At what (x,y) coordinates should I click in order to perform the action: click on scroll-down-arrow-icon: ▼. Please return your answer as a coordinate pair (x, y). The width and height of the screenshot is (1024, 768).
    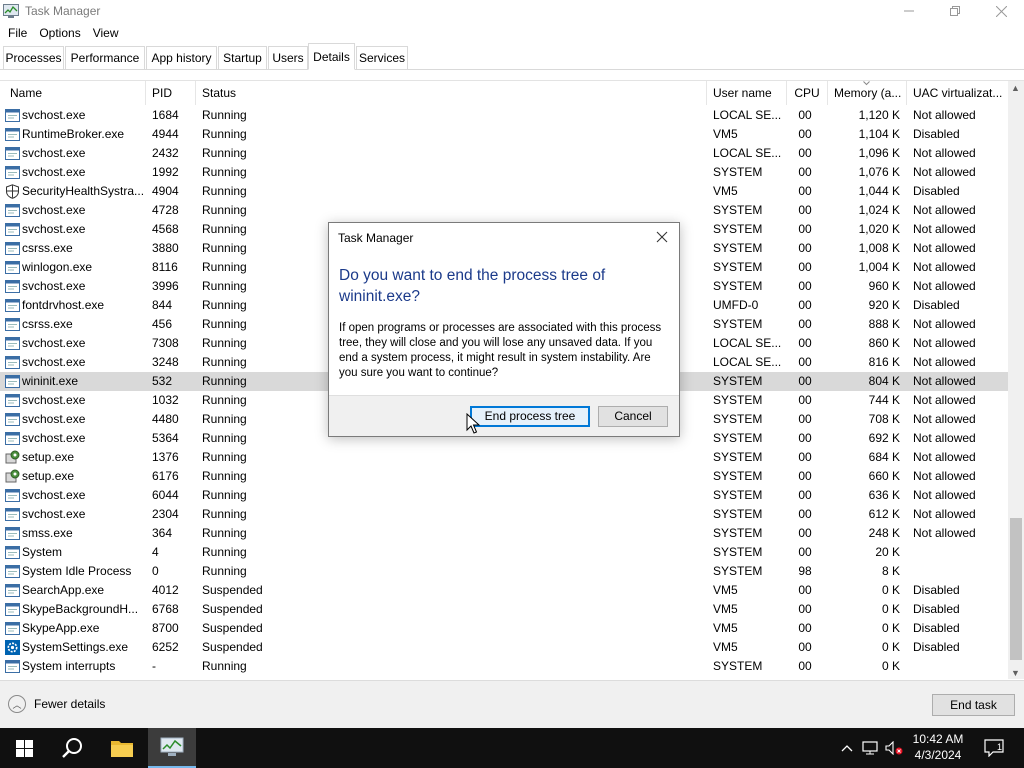
    Looking at the image, I should click on (1015, 673).